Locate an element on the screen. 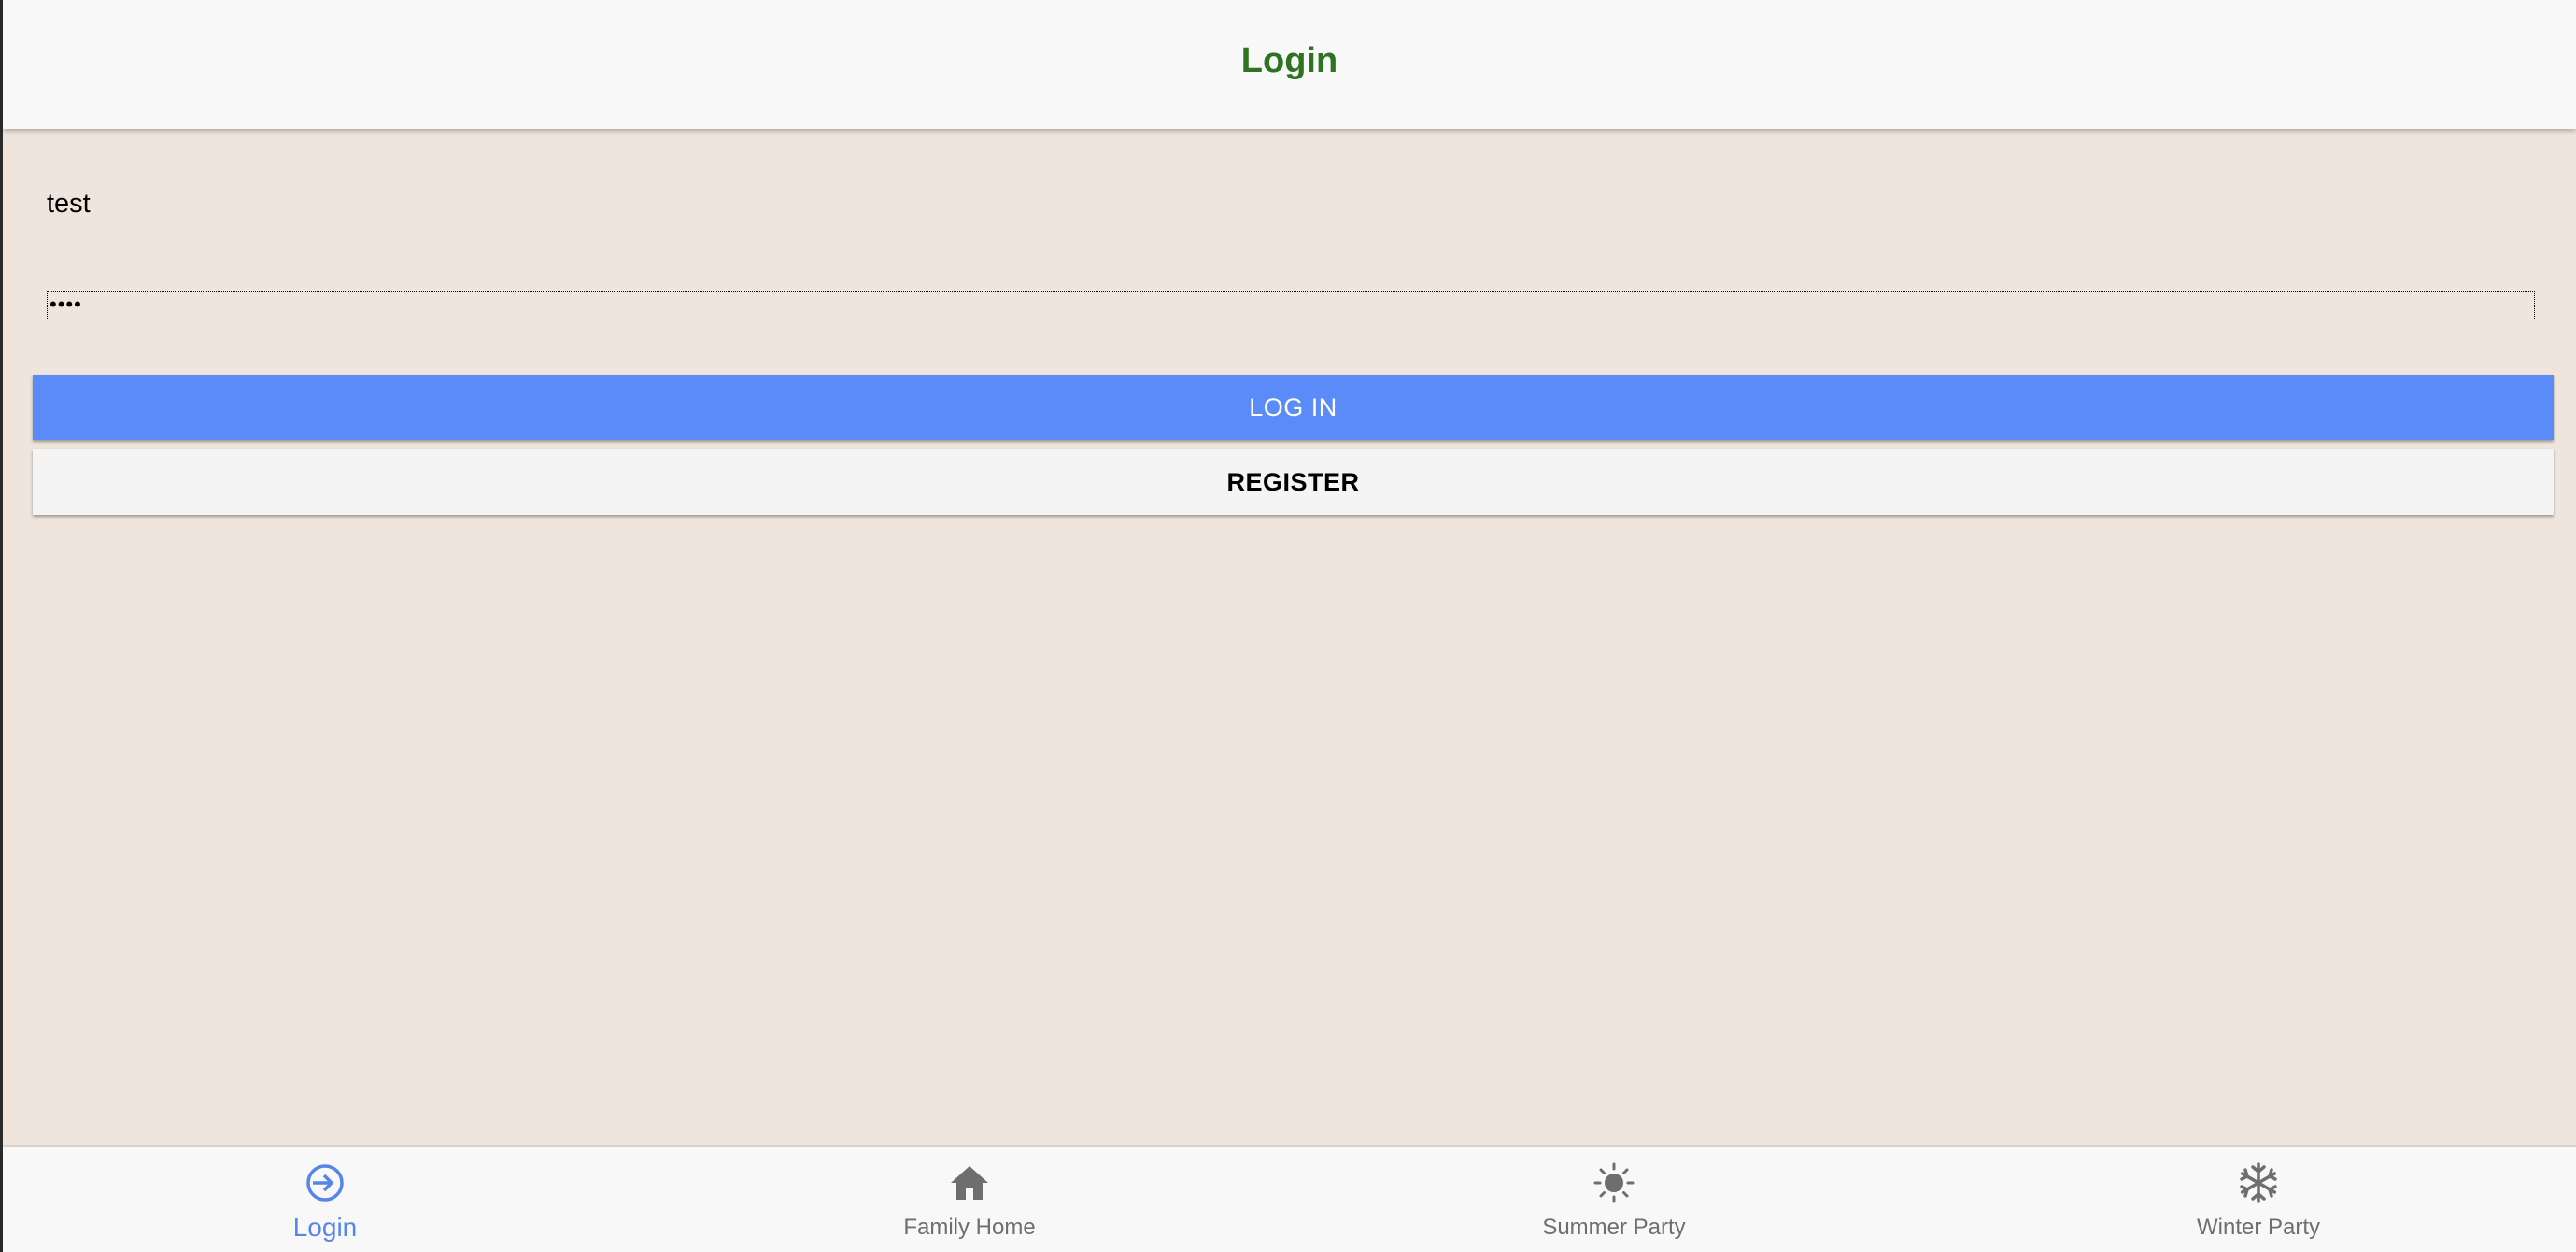 Image resolution: width=2576 pixels, height=1252 pixels. register-button: REGISTER is located at coordinates (1293, 482).